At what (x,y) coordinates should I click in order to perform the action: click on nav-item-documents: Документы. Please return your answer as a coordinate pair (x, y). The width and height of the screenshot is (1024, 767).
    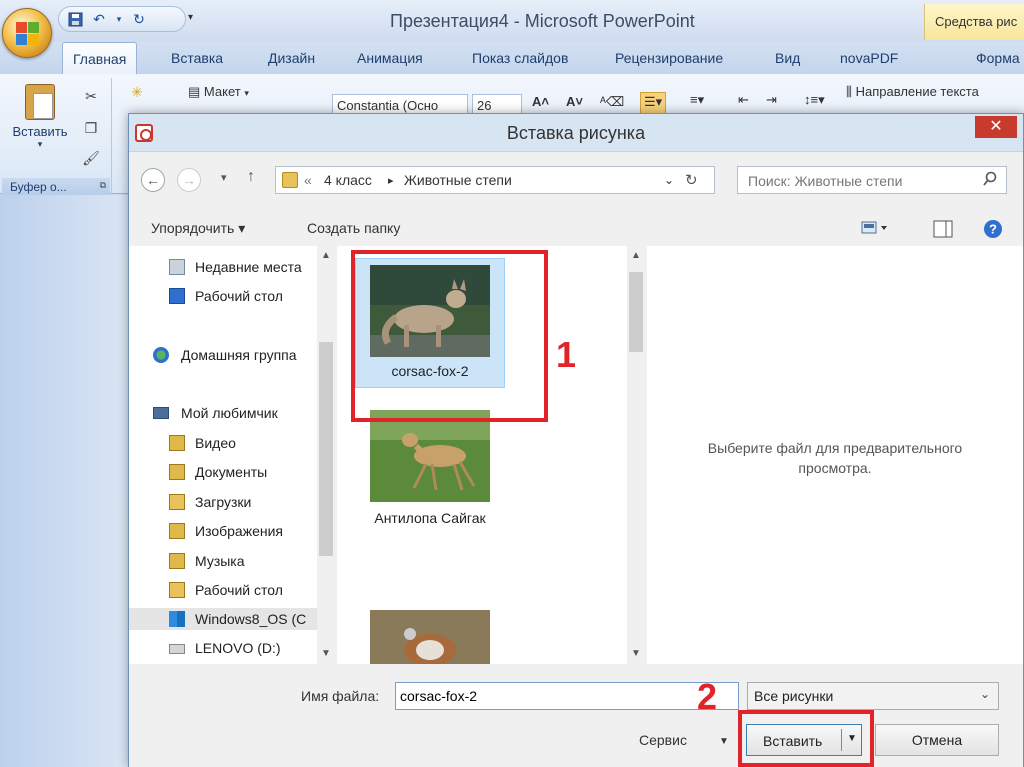
    Looking at the image, I should click on (223, 472).